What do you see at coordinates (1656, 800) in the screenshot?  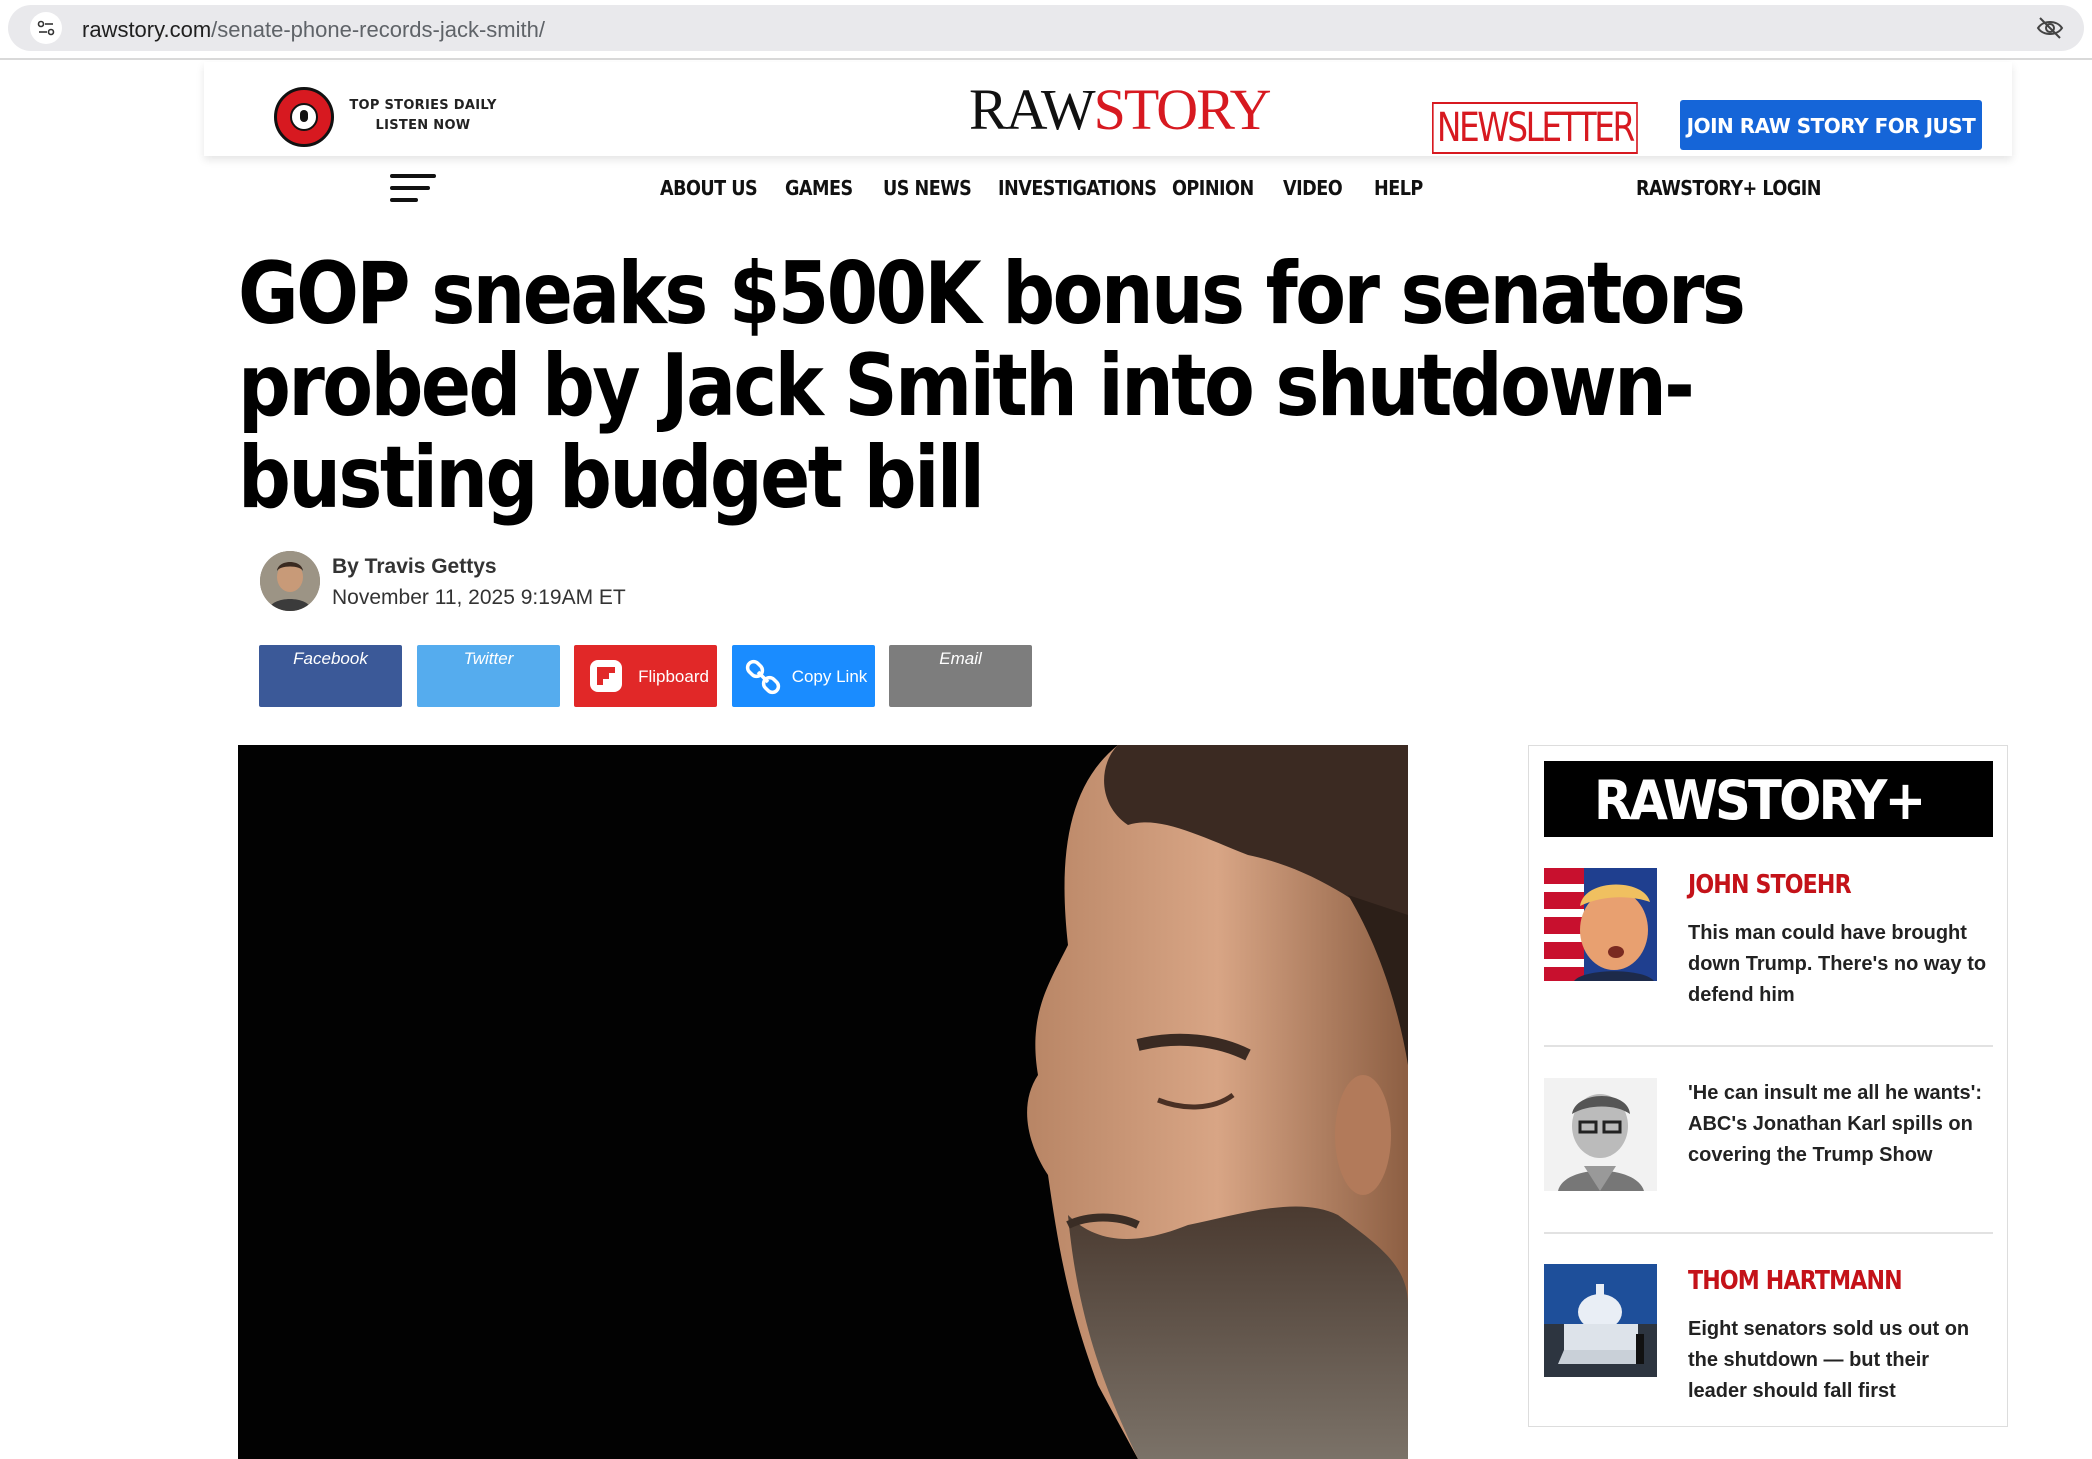 I see `banner-raw: RAW` at bounding box center [1656, 800].